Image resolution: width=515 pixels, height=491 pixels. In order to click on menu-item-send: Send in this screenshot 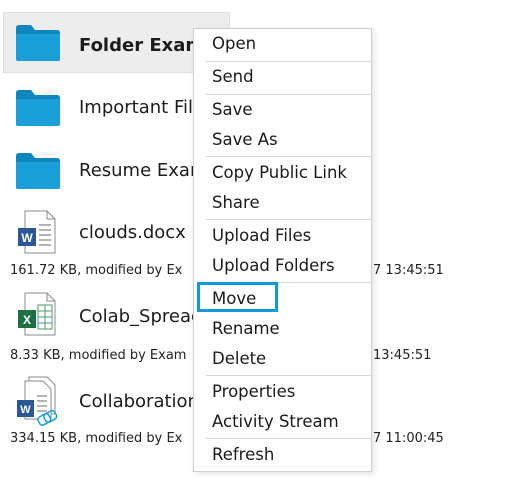, I will do `click(233, 76)`.